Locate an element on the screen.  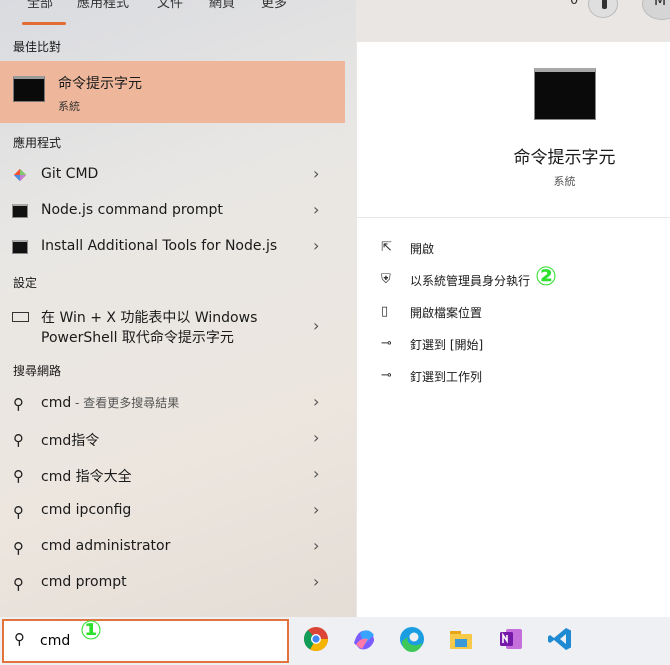
action-run-as-admin: ⛨ 以系統管理員身分執行 is located at coordinates (521, 281).